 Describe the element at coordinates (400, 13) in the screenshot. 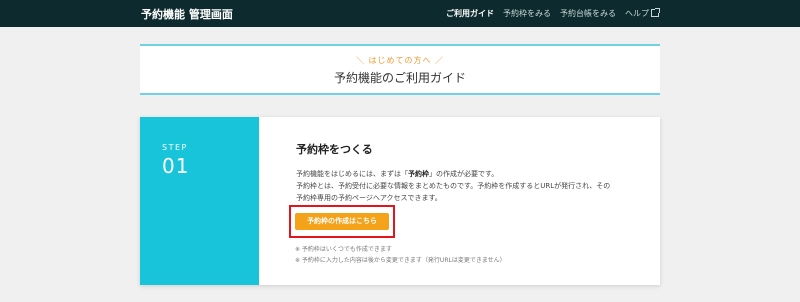

I see `top-bar: 予約機能 管理画面 ご利用ガイド 予約枠をみる 予約台帳をみる ヘルプ` at that location.